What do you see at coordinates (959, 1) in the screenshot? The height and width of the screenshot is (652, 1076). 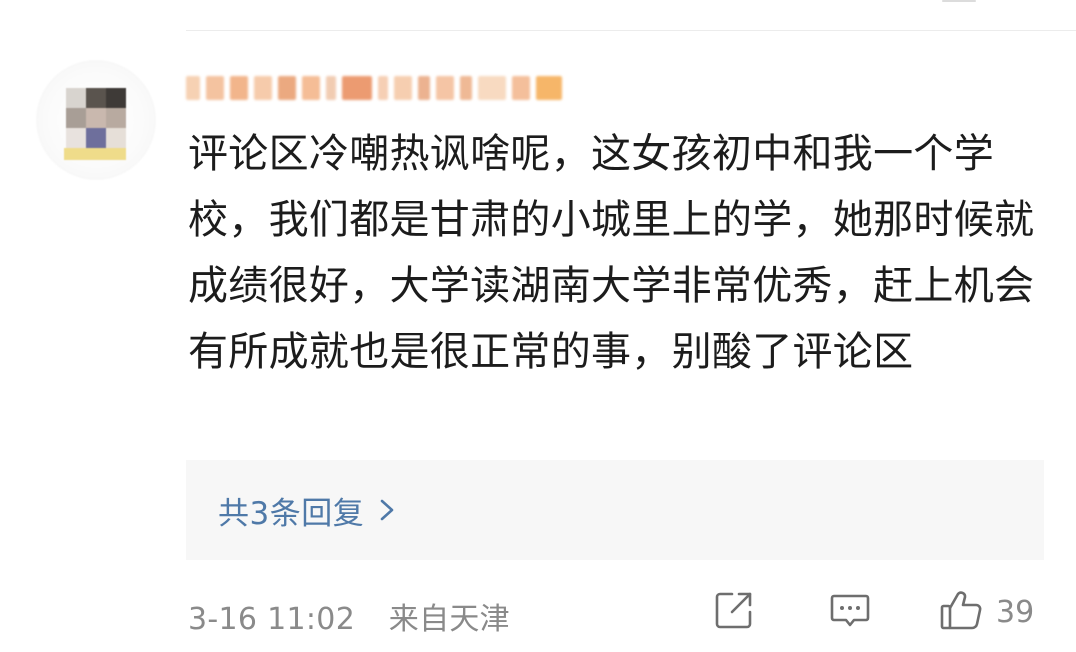 I see `top-divider-fragment` at bounding box center [959, 1].